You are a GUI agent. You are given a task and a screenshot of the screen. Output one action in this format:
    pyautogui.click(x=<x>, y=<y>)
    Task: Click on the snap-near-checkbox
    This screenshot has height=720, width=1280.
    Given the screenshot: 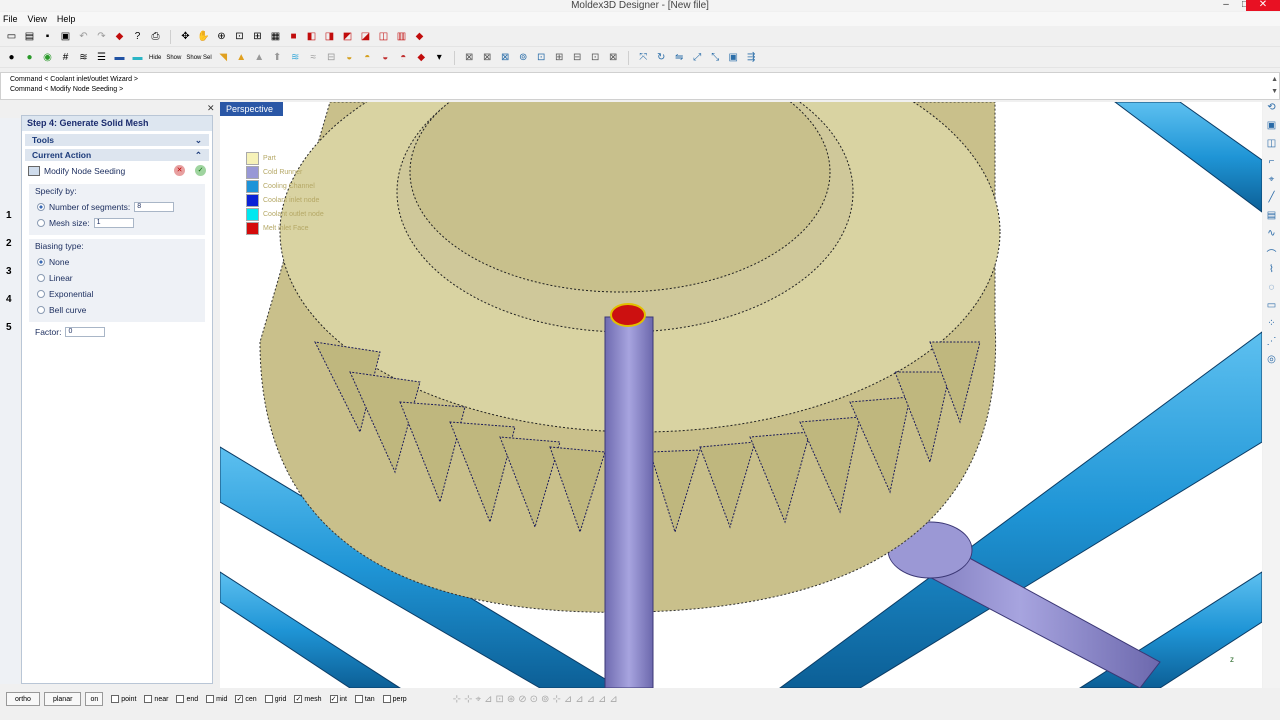 What is the action you would take?
    pyautogui.click(x=148, y=699)
    